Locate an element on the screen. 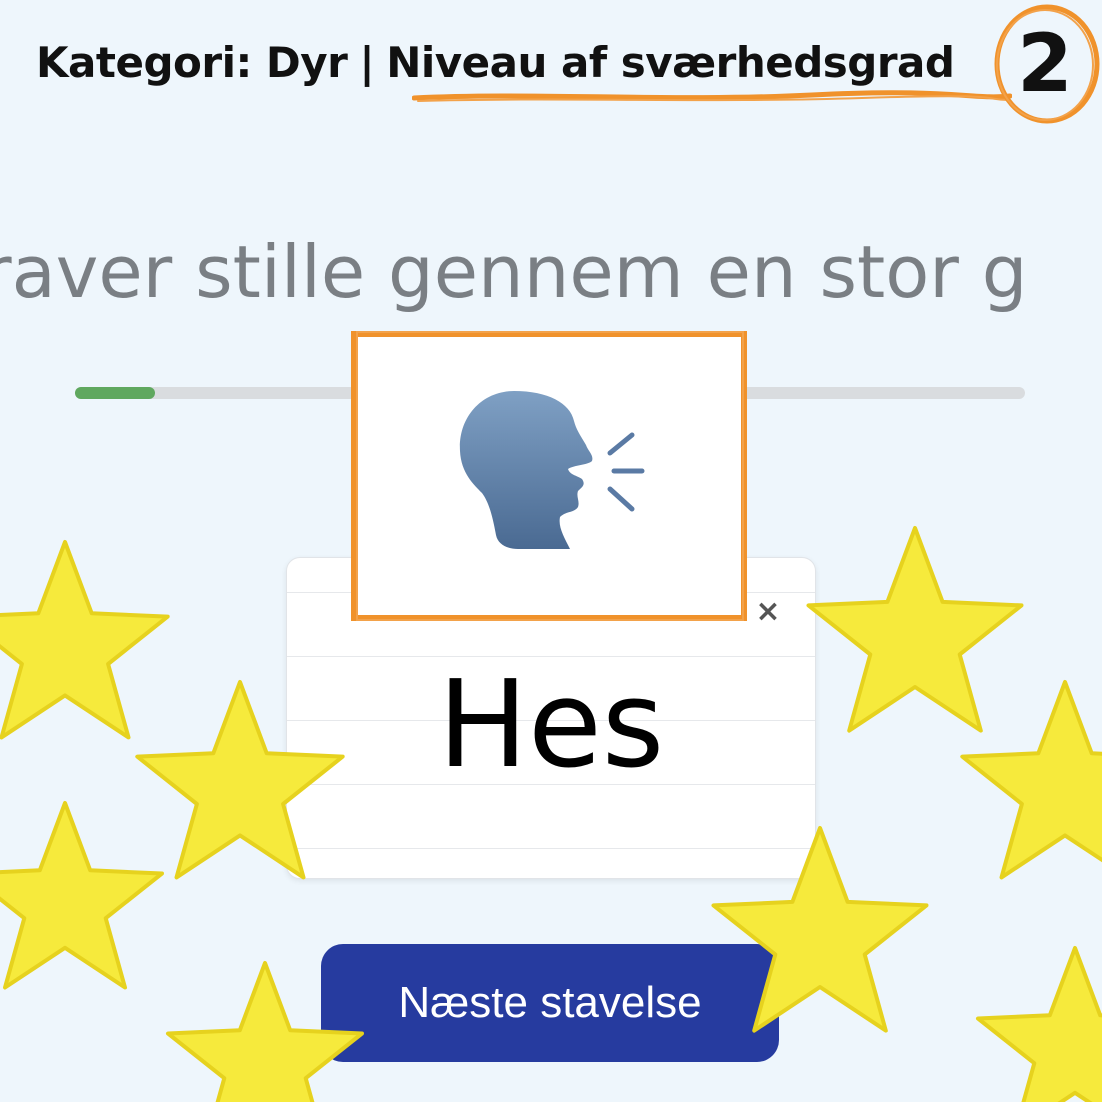  next-syllable-button: Næste stavelse is located at coordinates (550, 1003).